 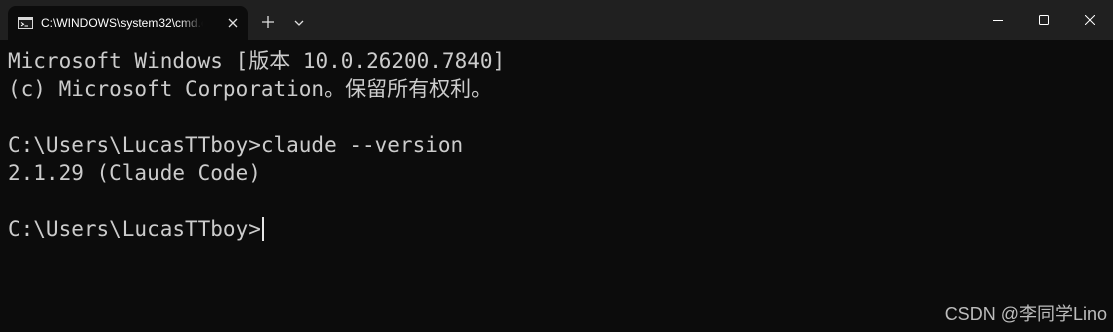 I want to click on prompt-line: C:\Users\LucasTTboy>, so click(x=558, y=229).